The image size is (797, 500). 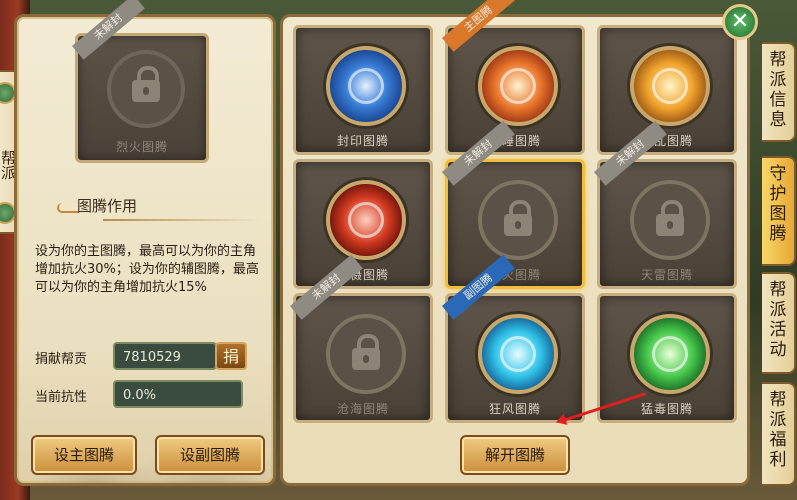 What do you see at coordinates (779, 323) in the screenshot?
I see `tab-guild-activity: 帮派活动` at bounding box center [779, 323].